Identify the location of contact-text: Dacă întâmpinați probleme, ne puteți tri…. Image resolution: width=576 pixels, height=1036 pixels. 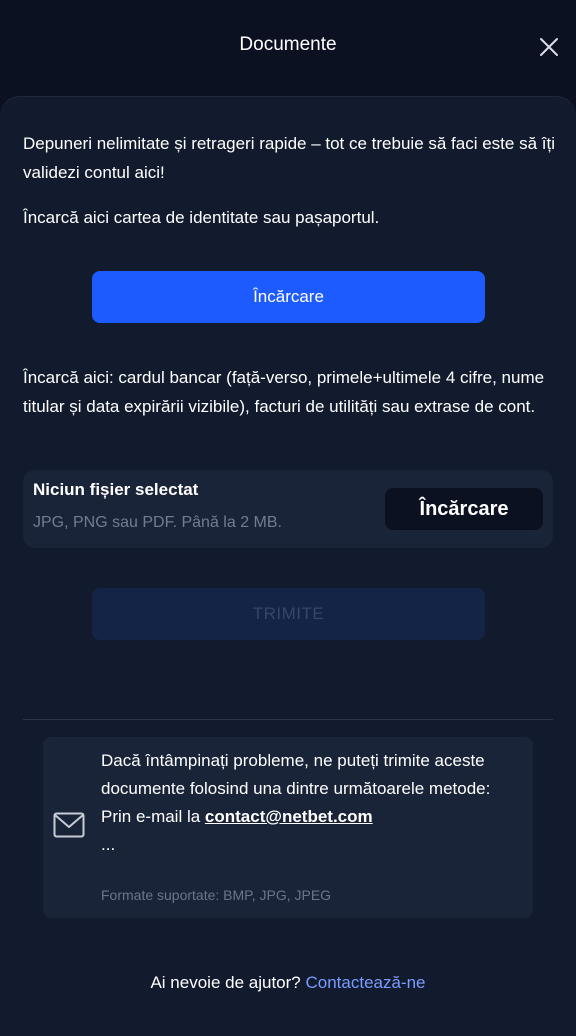
(311, 803).